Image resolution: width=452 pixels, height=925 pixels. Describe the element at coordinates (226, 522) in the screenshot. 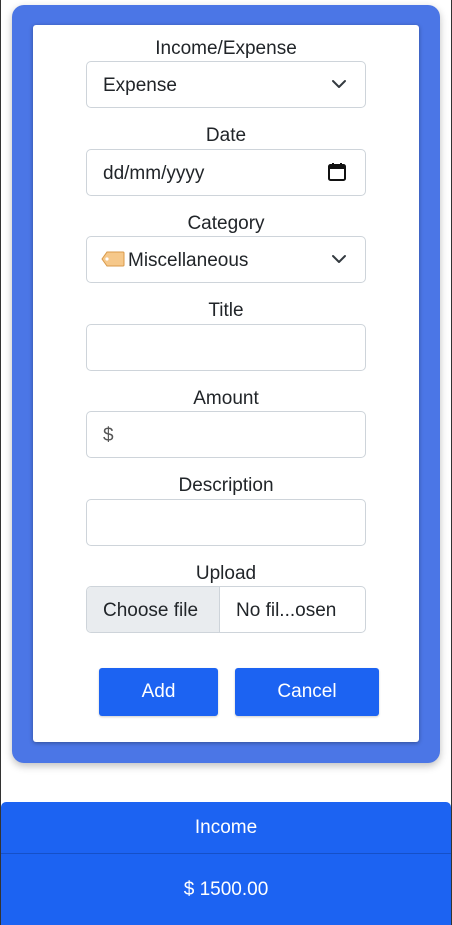

I see `description-input` at that location.